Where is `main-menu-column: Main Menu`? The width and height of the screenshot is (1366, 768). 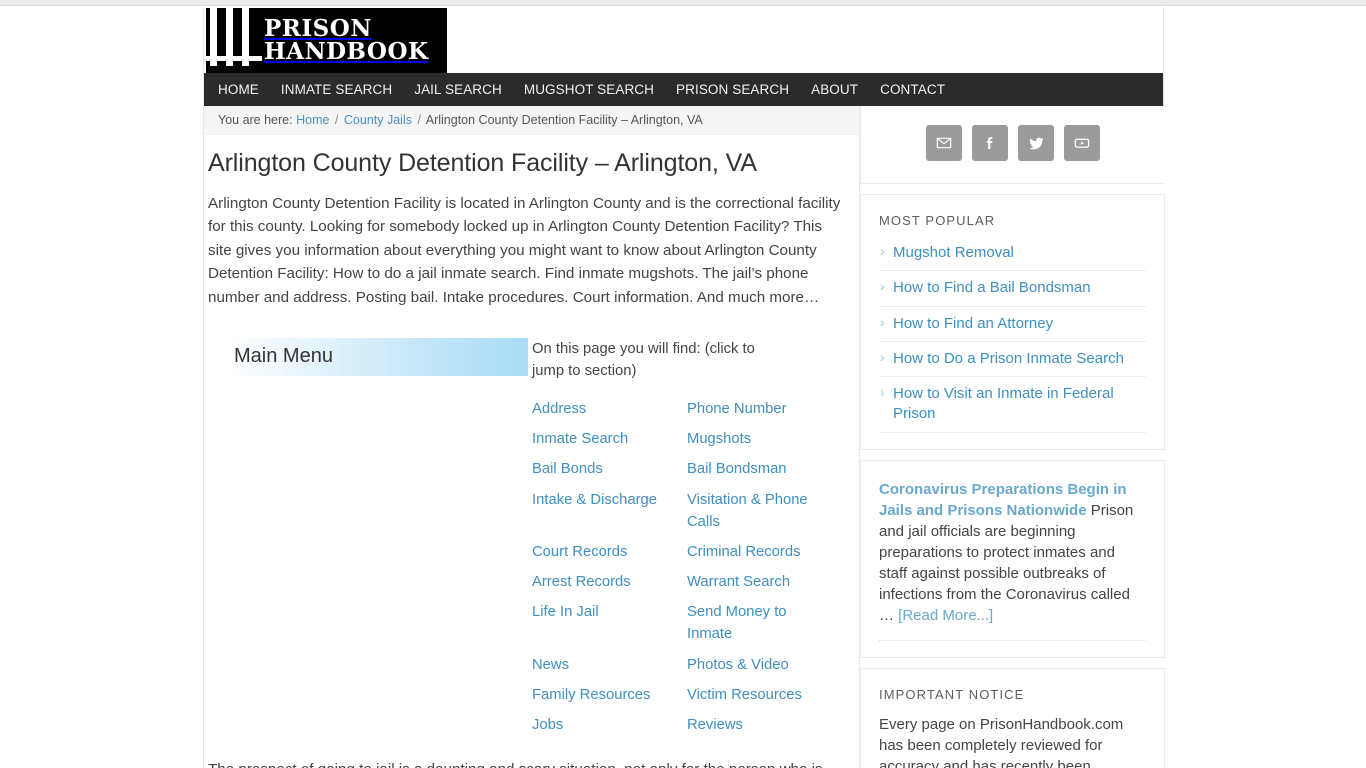 main-menu-column: Main Menu is located at coordinates (378, 539).